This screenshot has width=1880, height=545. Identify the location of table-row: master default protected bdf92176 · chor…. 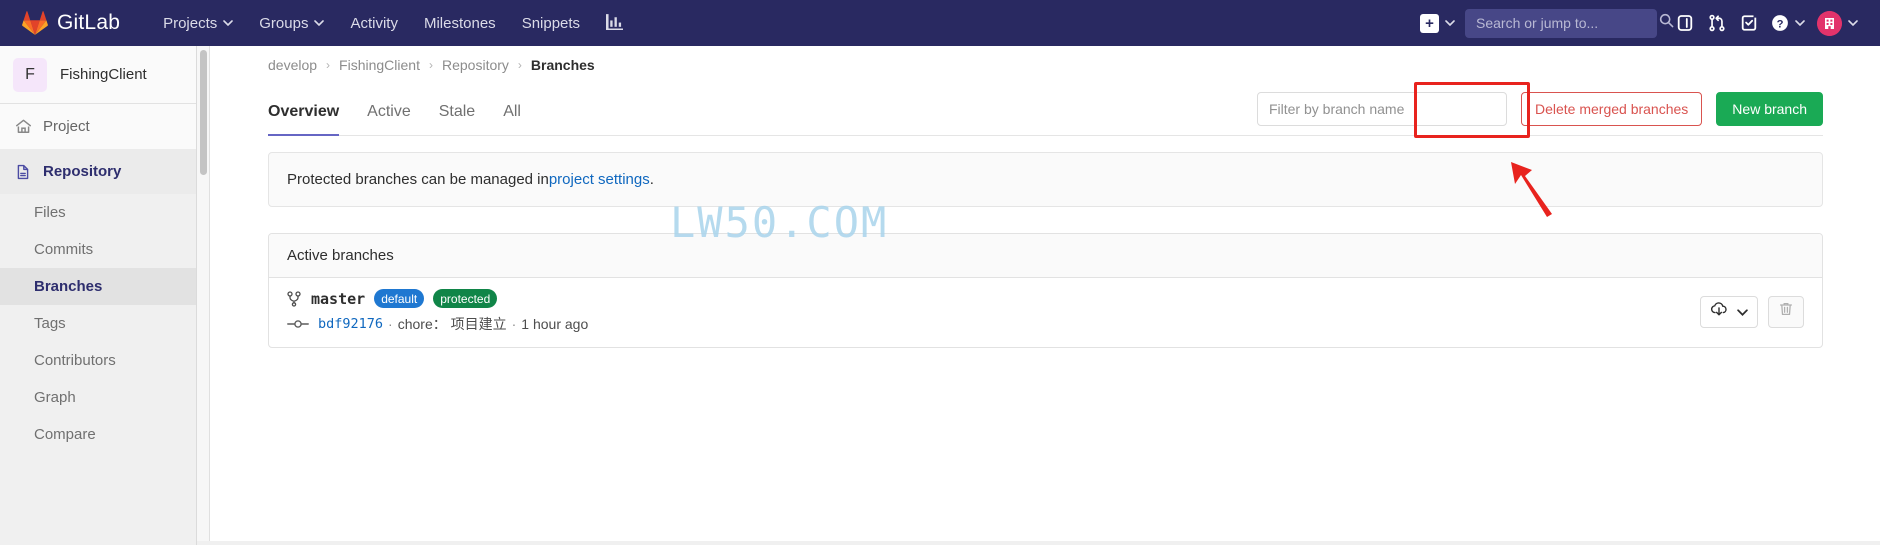
(1045, 312).